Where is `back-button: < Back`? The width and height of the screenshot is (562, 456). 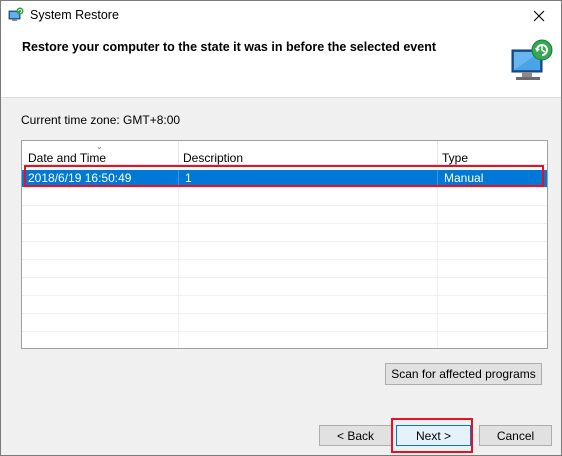
back-button: < Back is located at coordinates (355, 435).